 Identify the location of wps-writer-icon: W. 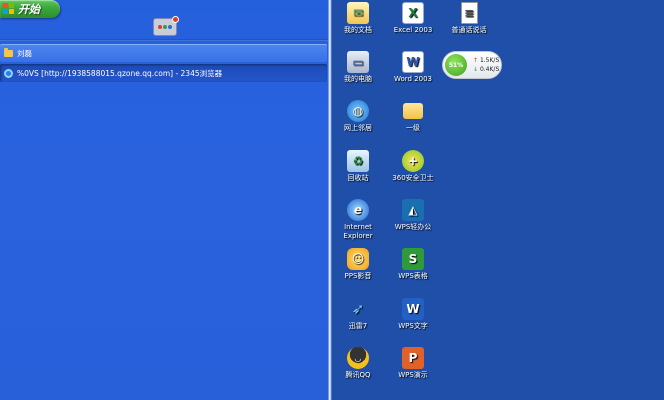
(413, 309).